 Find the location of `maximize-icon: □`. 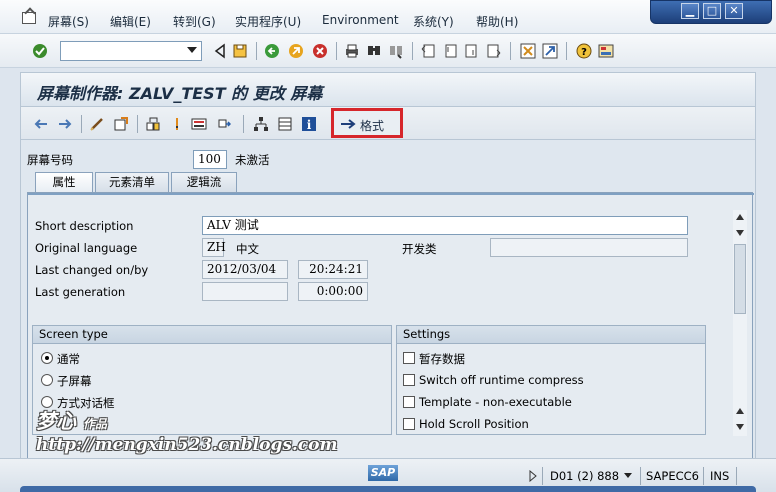

maximize-icon: □ is located at coordinates (712, 11).